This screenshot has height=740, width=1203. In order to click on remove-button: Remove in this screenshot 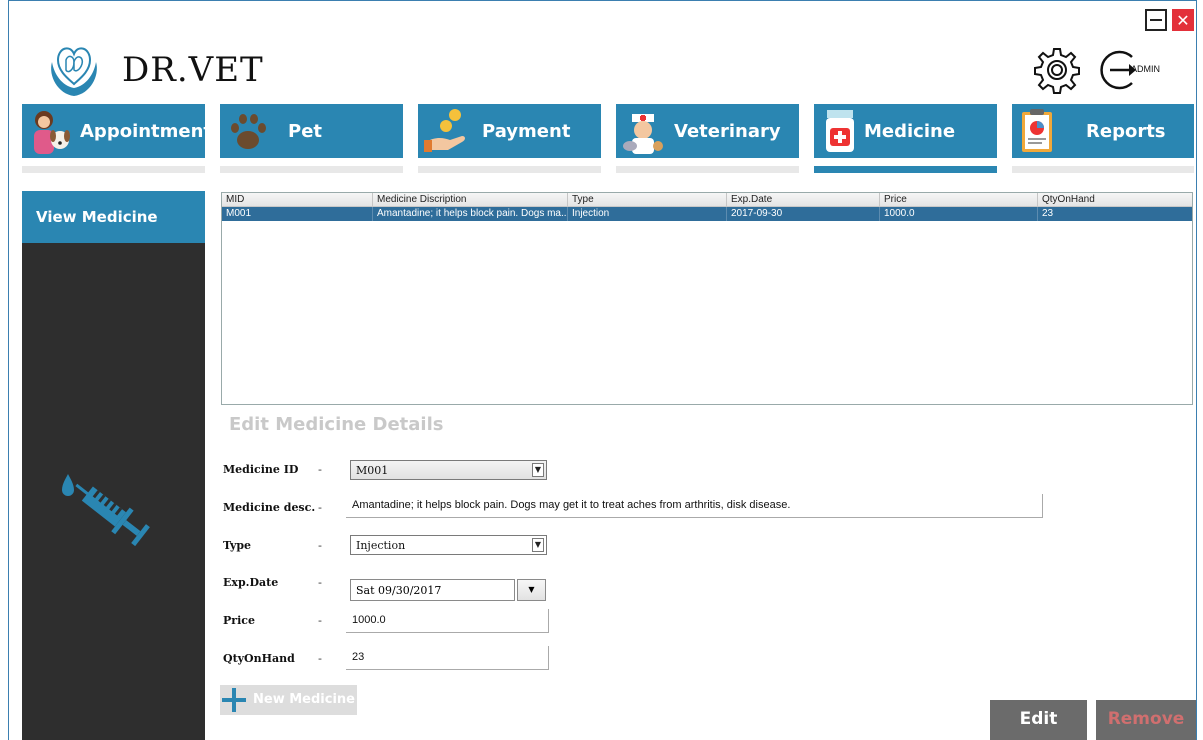, I will do `click(1146, 720)`.